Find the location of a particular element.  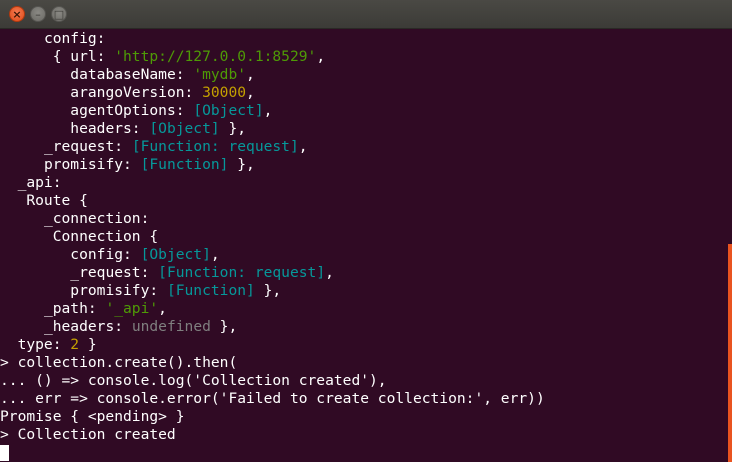

terminal-text: 30000 is located at coordinates (224, 92).